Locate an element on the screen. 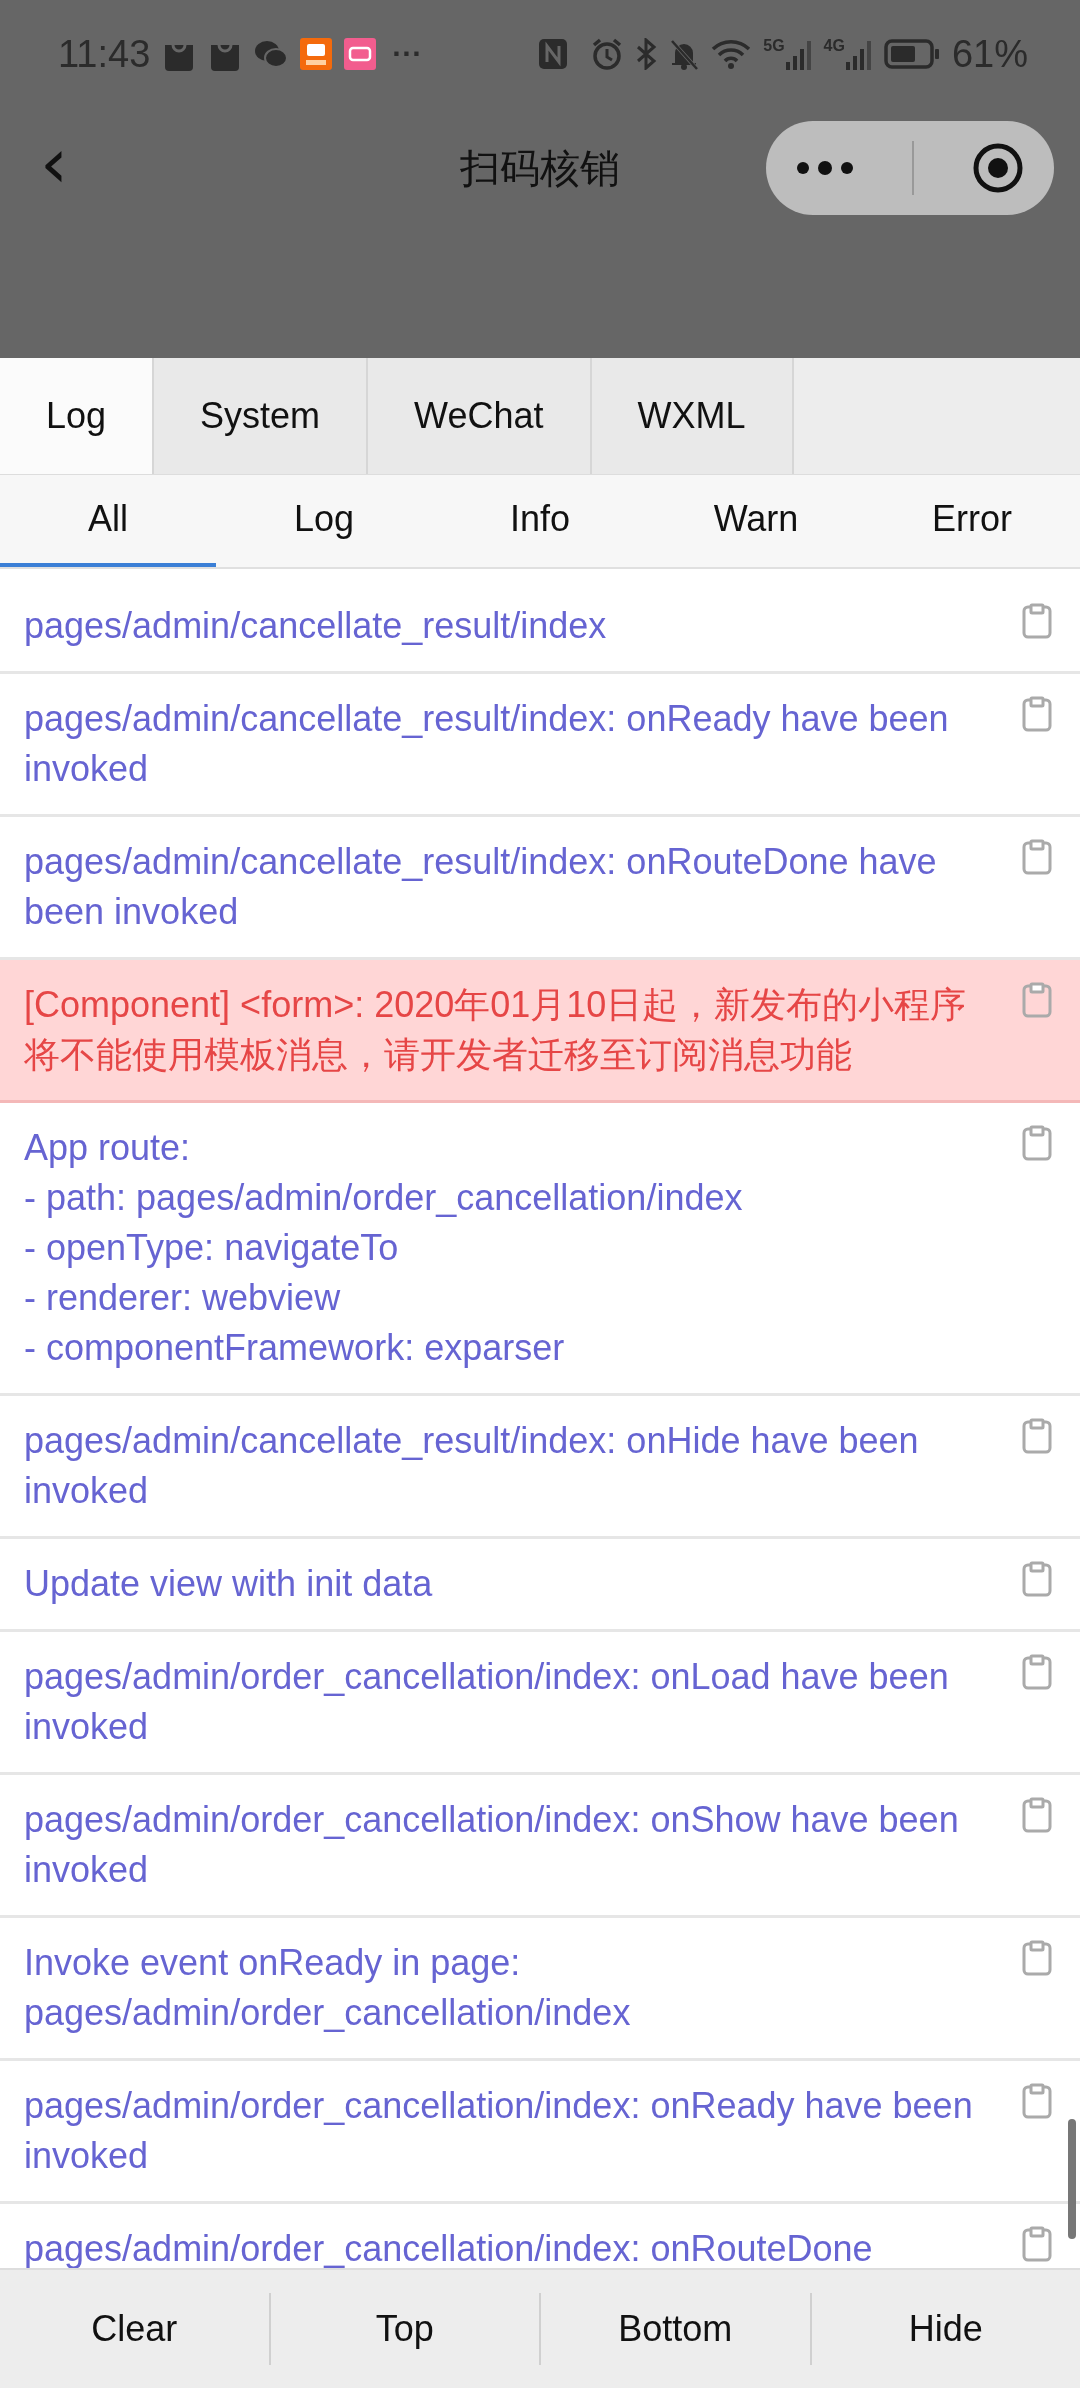 The width and height of the screenshot is (1080, 2388). tab: WeChat is located at coordinates (480, 416).